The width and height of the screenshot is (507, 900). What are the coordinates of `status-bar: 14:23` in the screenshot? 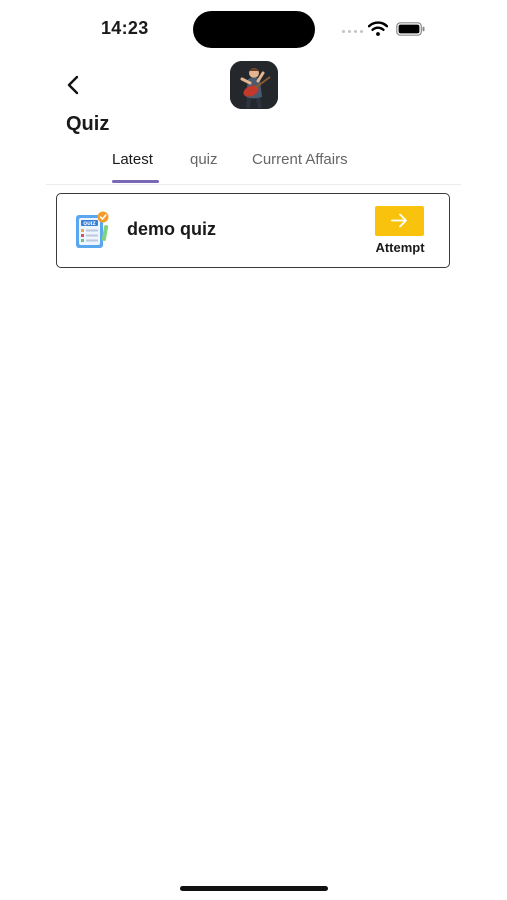 It's located at (253, 28).